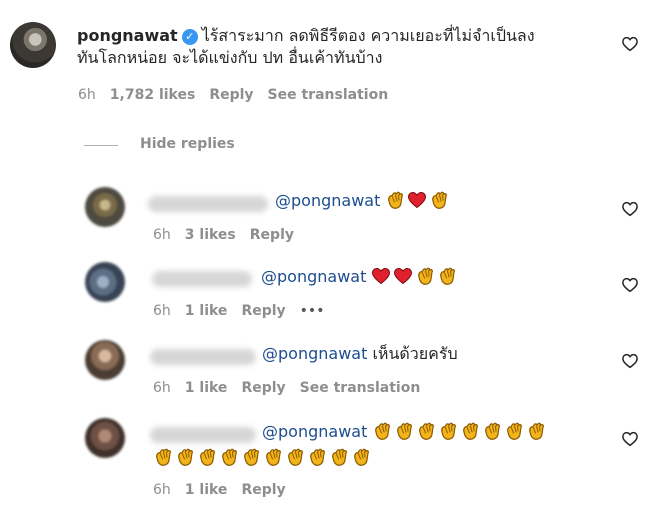  Describe the element at coordinates (314, 431) in the screenshot. I see `reply-4-mention: @pongnawat` at that location.